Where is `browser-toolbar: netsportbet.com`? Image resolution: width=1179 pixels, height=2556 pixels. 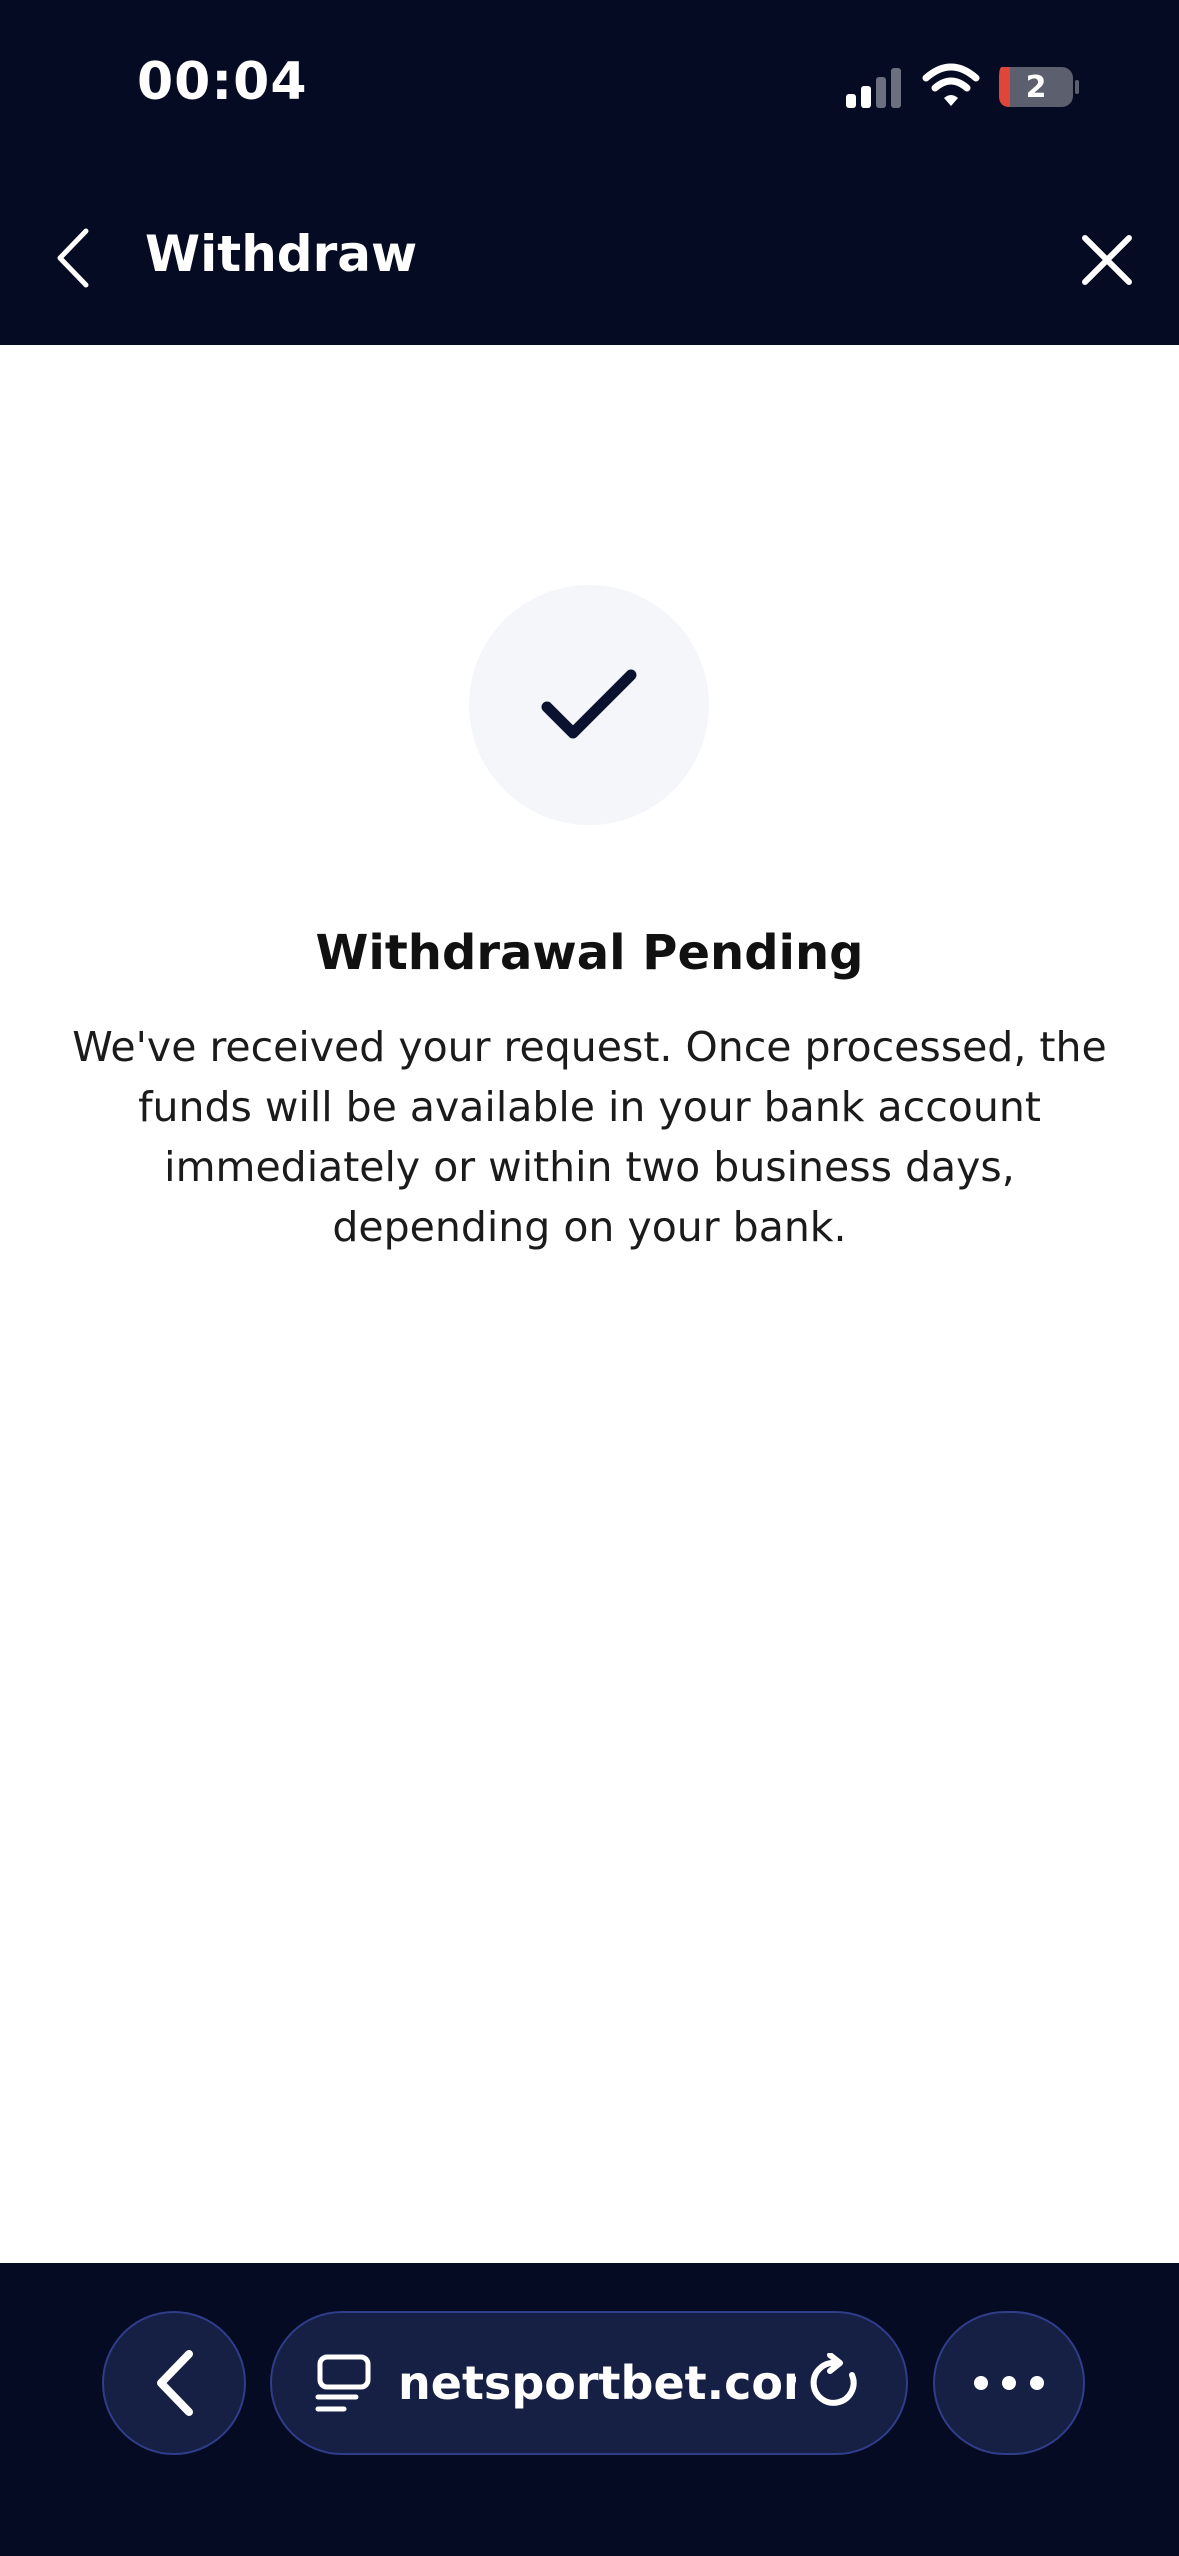
browser-toolbar: netsportbet.com is located at coordinates (589, 2409).